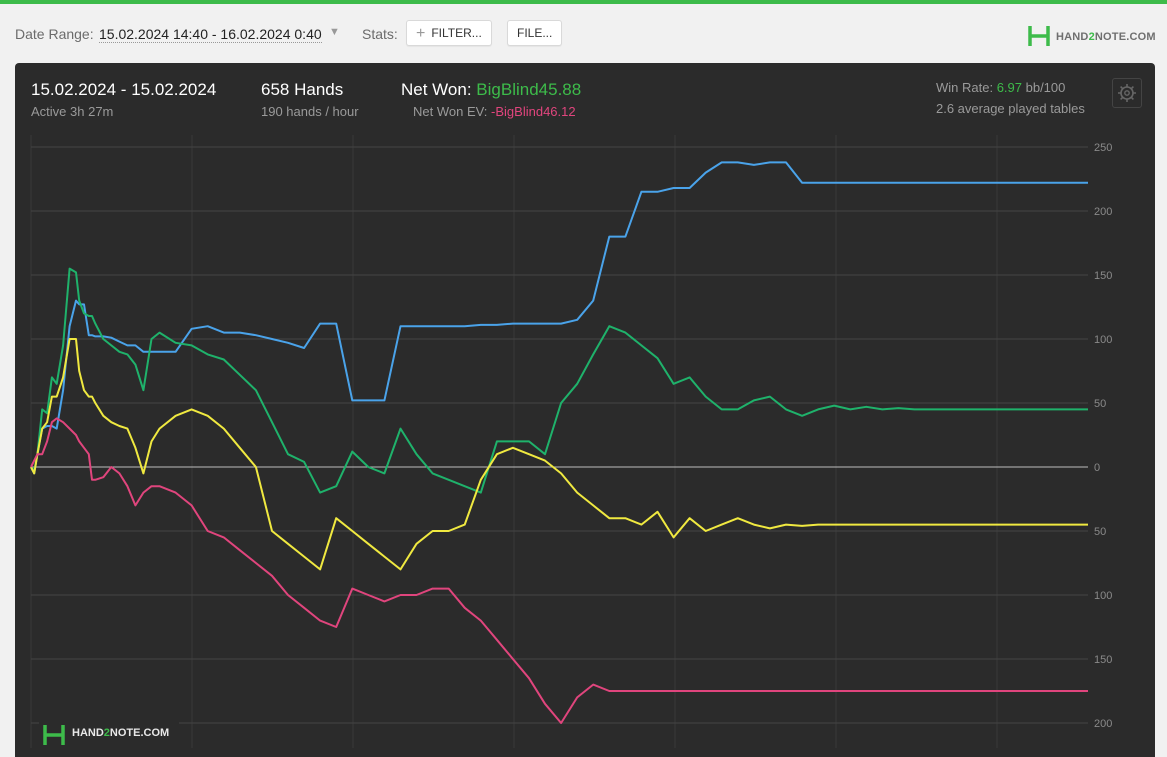 The width and height of the screenshot is (1167, 757). What do you see at coordinates (54, 34) in the screenshot?
I see `date-range-label: Date Range:` at bounding box center [54, 34].